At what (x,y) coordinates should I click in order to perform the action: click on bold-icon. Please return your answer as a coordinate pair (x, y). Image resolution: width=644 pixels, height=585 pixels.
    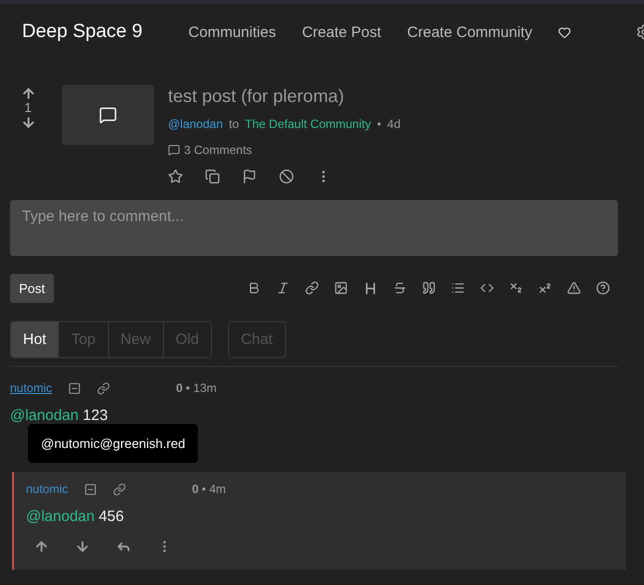
    Looking at the image, I should click on (254, 288).